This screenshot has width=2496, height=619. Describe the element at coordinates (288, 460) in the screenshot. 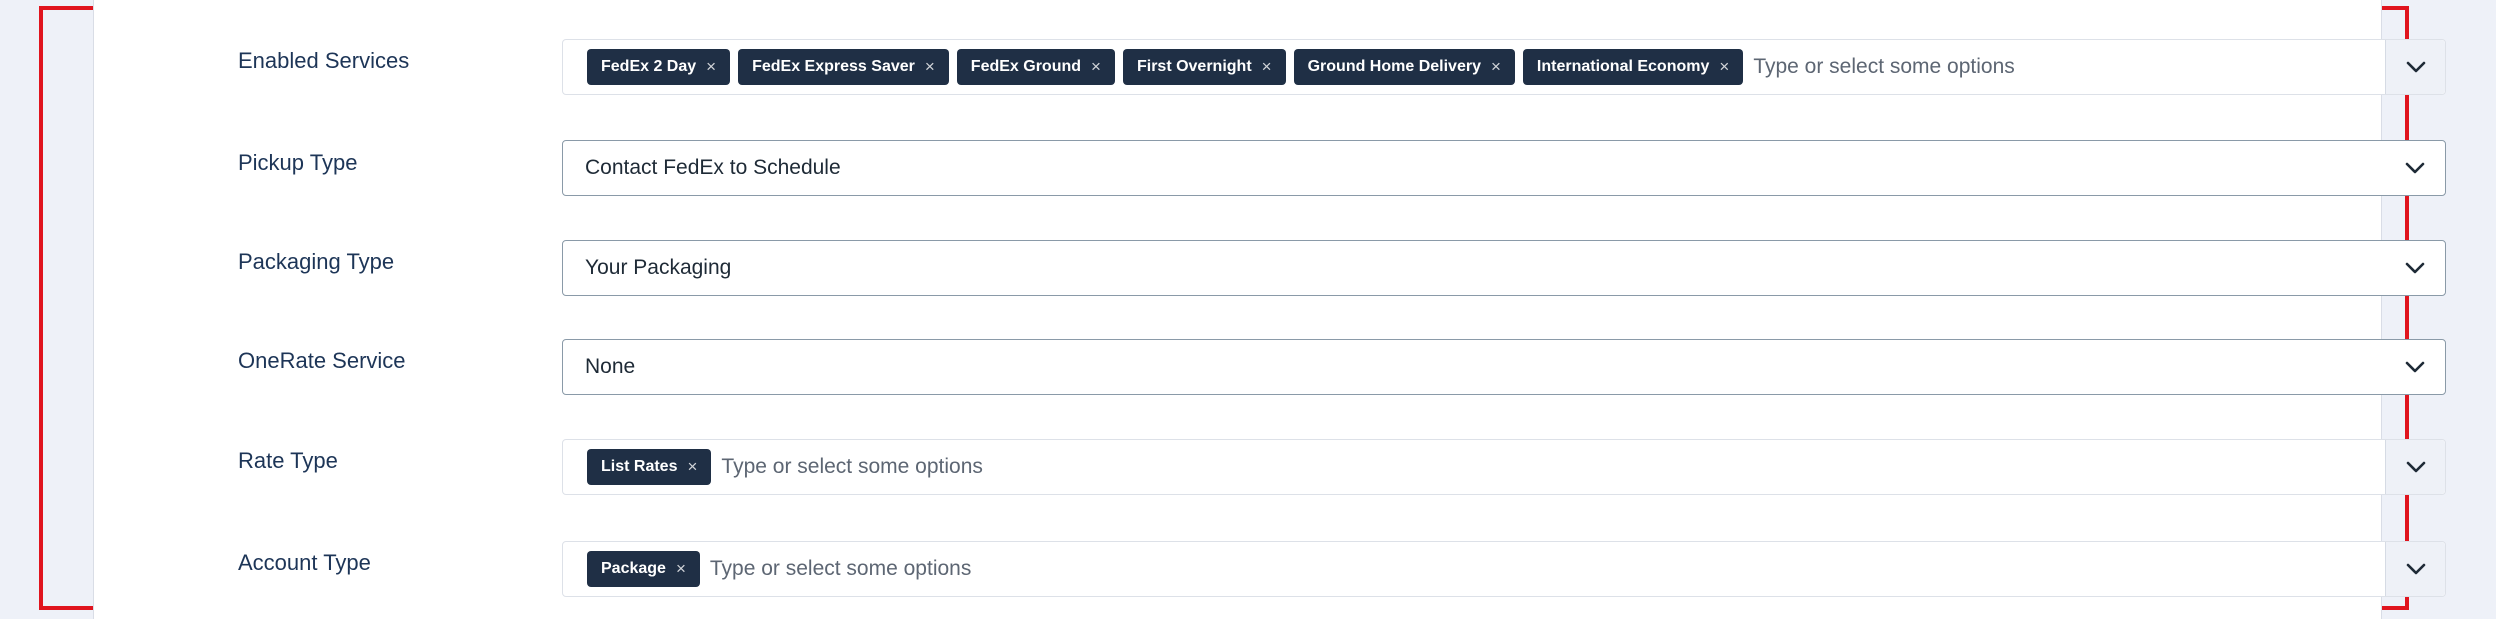

I see `rate-type-label: Rate Type` at that location.